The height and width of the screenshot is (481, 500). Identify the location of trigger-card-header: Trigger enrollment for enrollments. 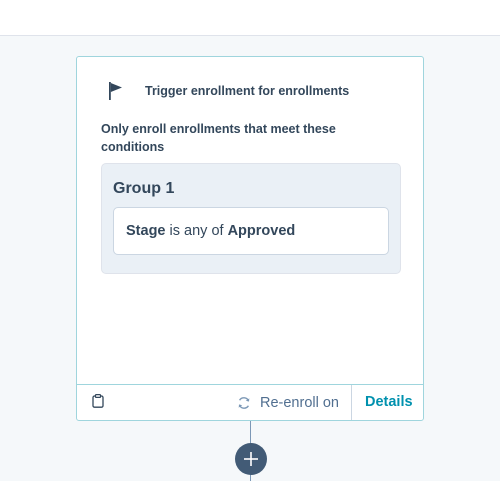
(250, 90).